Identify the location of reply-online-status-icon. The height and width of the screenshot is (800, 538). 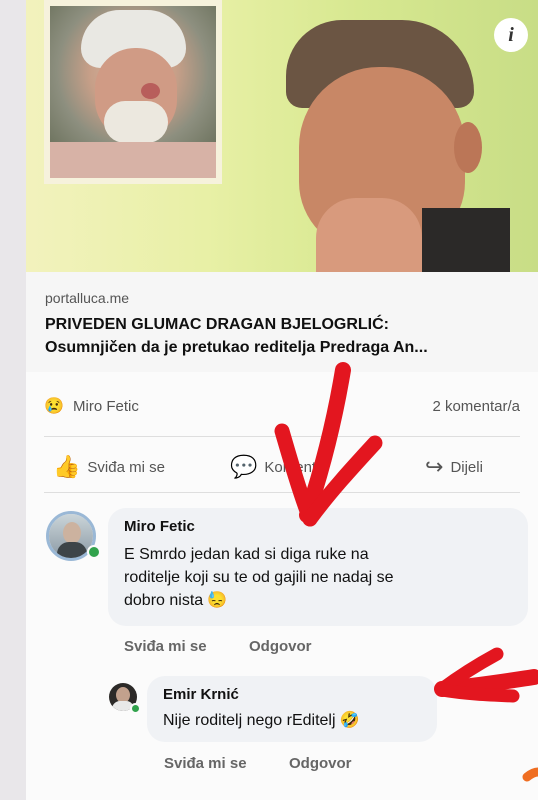
(135, 708).